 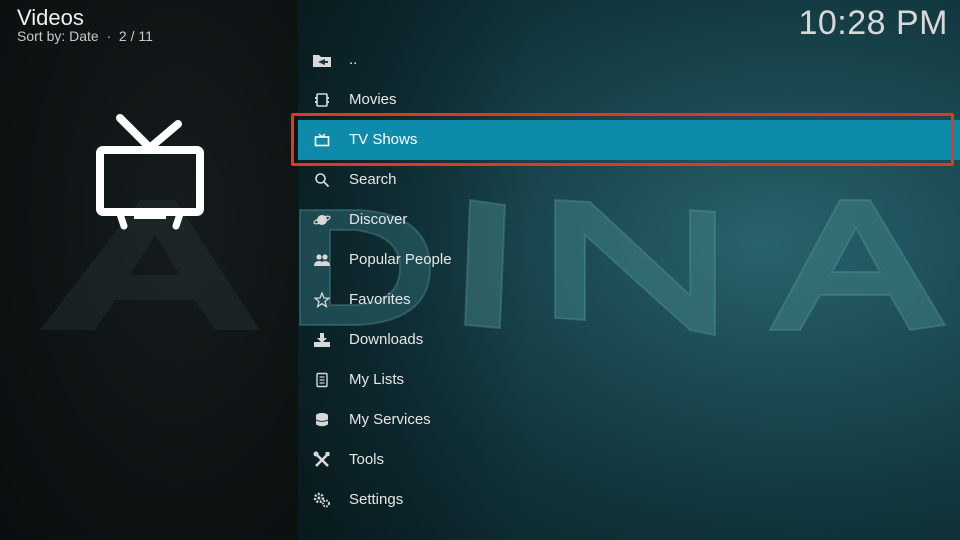 I want to click on menu-item-label: Search, so click(x=373, y=179).